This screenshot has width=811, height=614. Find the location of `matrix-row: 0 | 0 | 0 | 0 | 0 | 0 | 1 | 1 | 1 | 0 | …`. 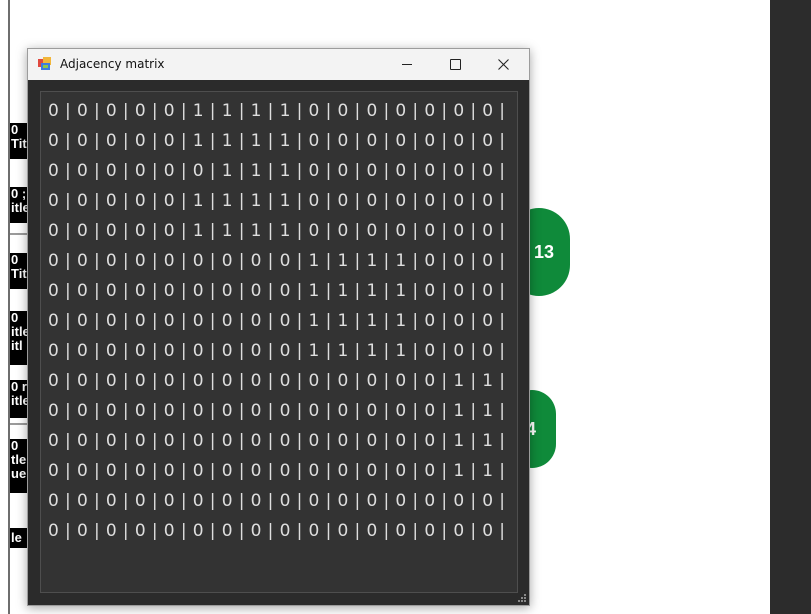

matrix-row: 0 | 0 | 0 | 0 | 0 | 0 | 1 | 1 | 1 | 0 | … is located at coordinates (277, 171).